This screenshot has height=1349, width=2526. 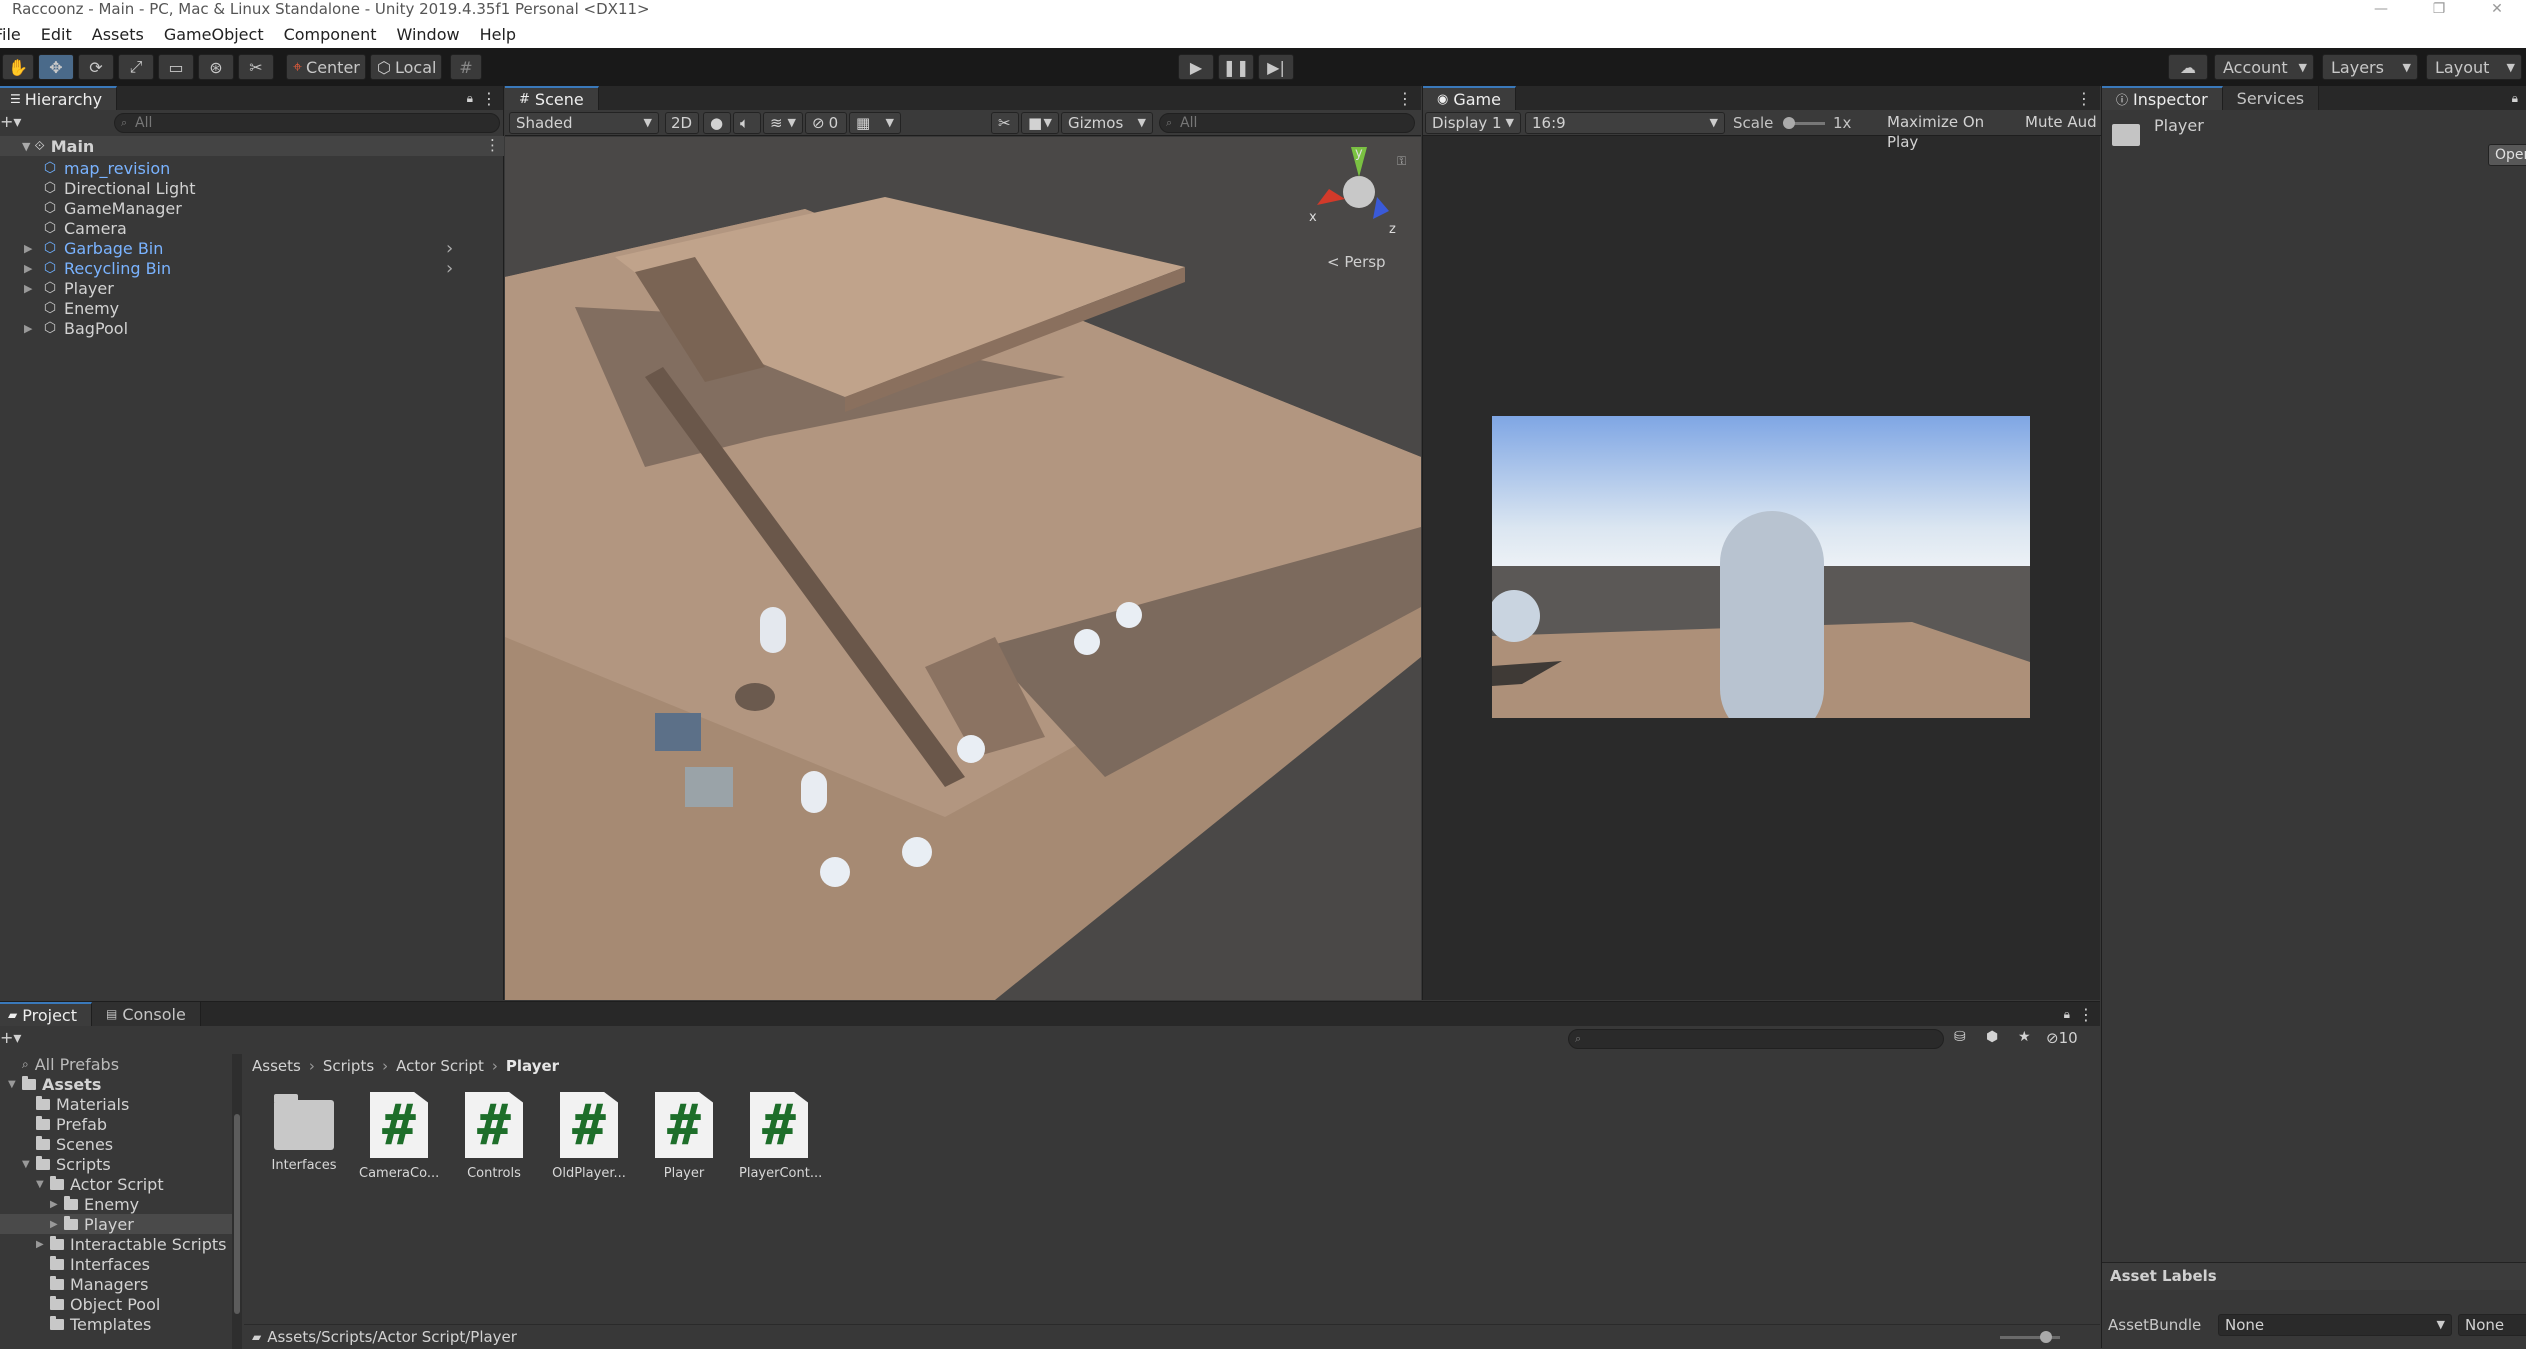 What do you see at coordinates (46, 1014) in the screenshot?
I see `tab-project: ▰ Project` at bounding box center [46, 1014].